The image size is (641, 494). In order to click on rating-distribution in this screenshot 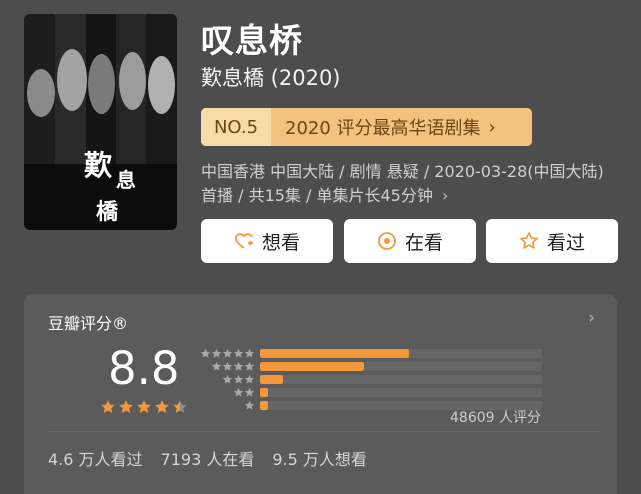, I will do `click(371, 379)`.